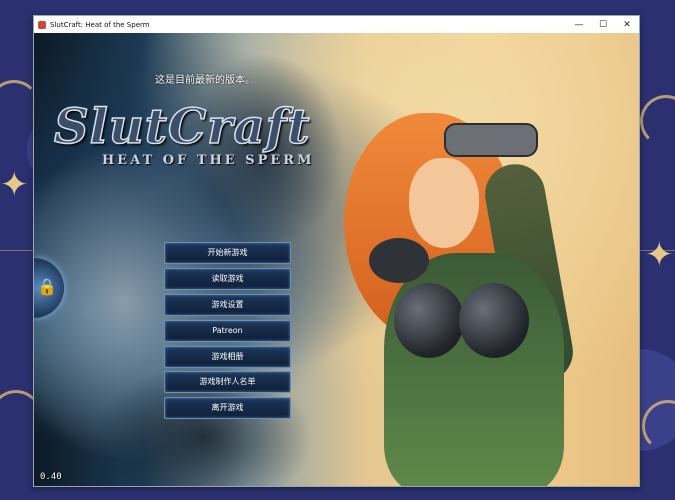 This screenshot has width=675, height=500. I want to click on character-shoulder, so click(399, 260).